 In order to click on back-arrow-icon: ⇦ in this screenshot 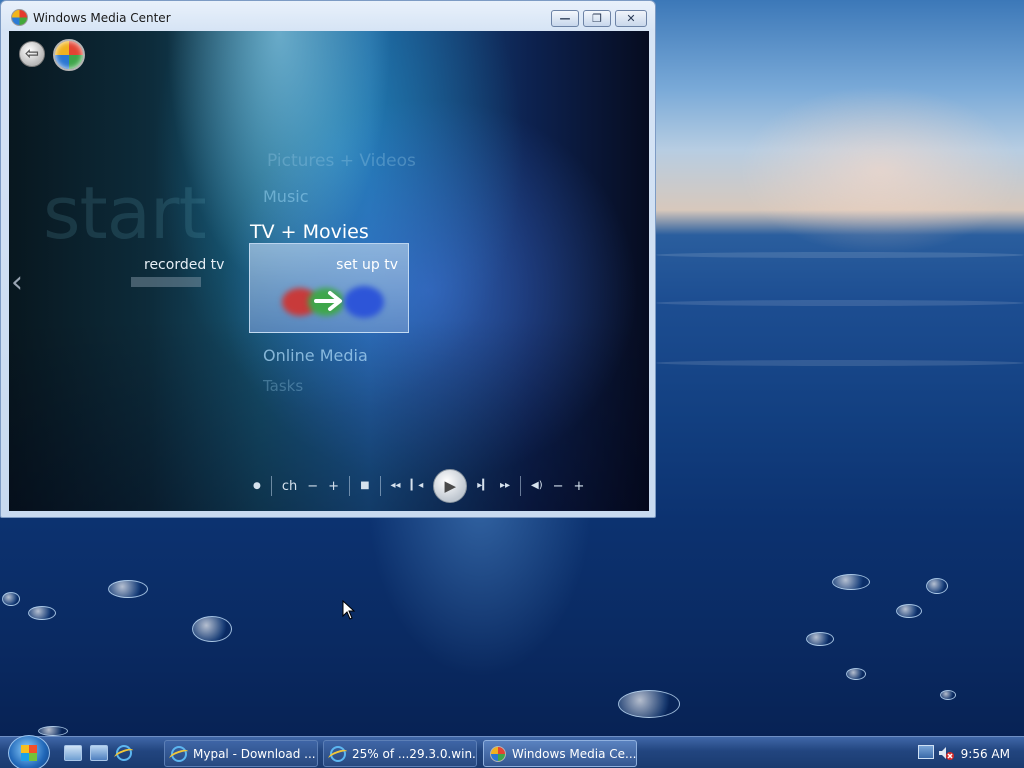, I will do `click(32, 53)`.